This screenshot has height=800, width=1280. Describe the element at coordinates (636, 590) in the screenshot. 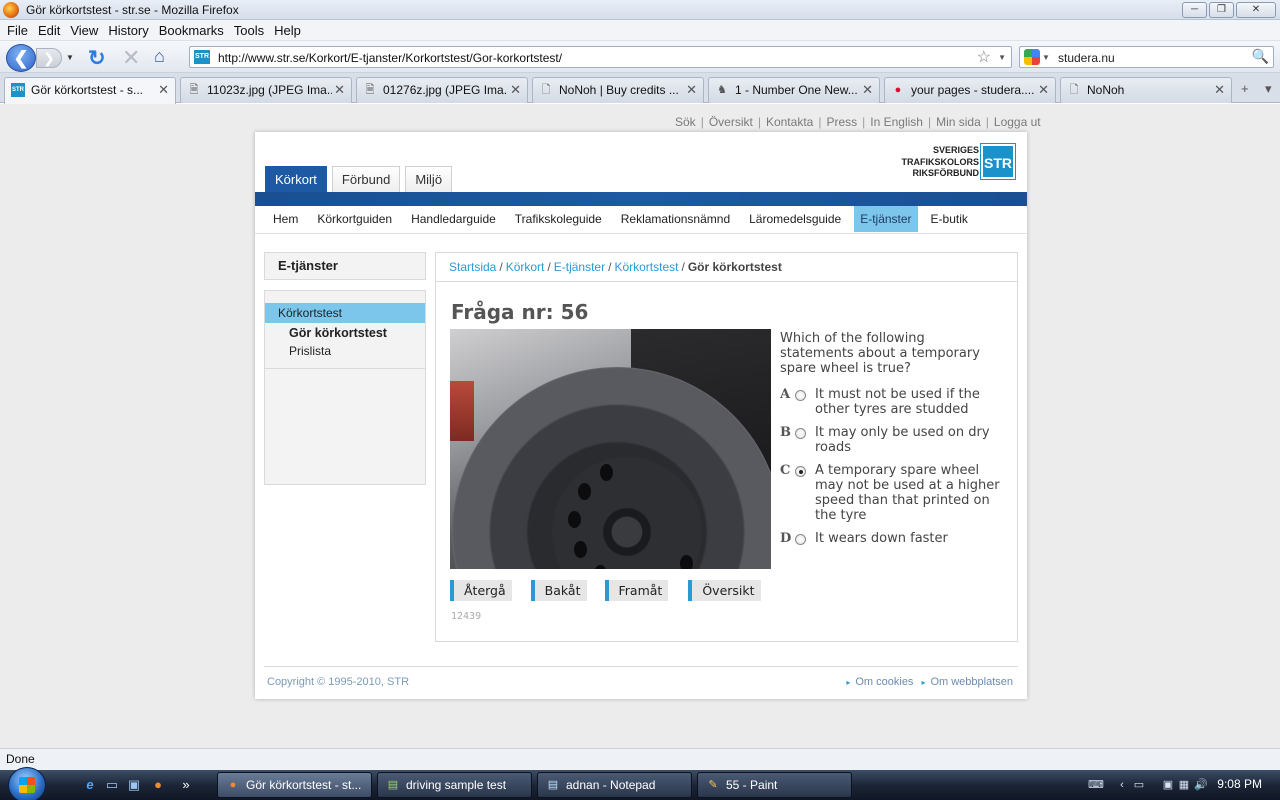

I see `framat-button: Framåt` at that location.